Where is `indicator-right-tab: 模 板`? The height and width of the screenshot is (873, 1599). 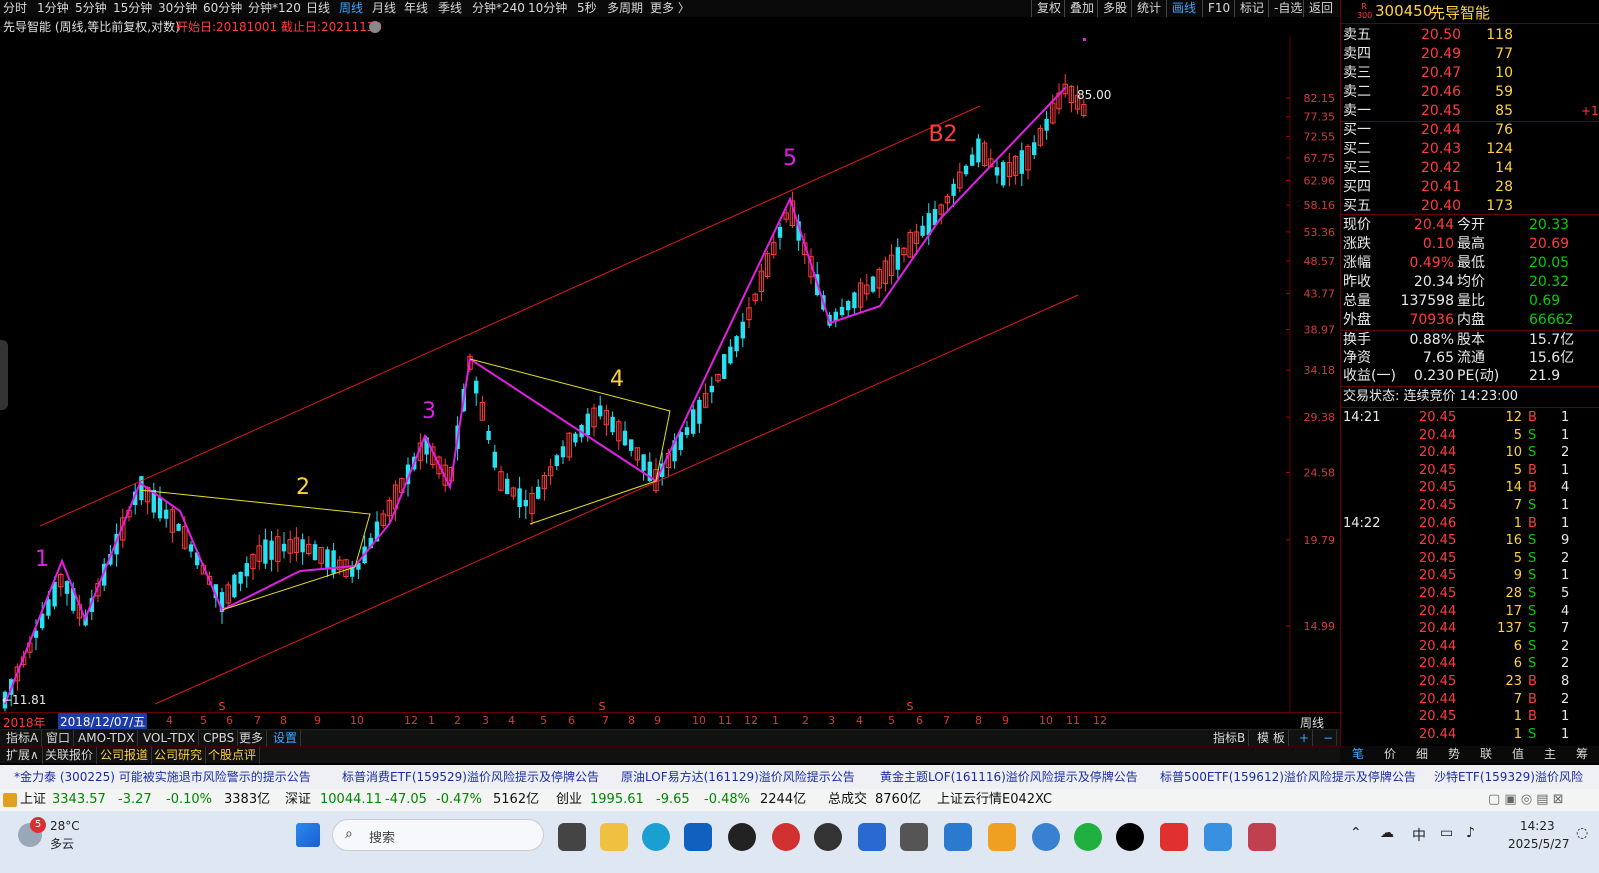 indicator-right-tab: 模 板 is located at coordinates (1271, 738).